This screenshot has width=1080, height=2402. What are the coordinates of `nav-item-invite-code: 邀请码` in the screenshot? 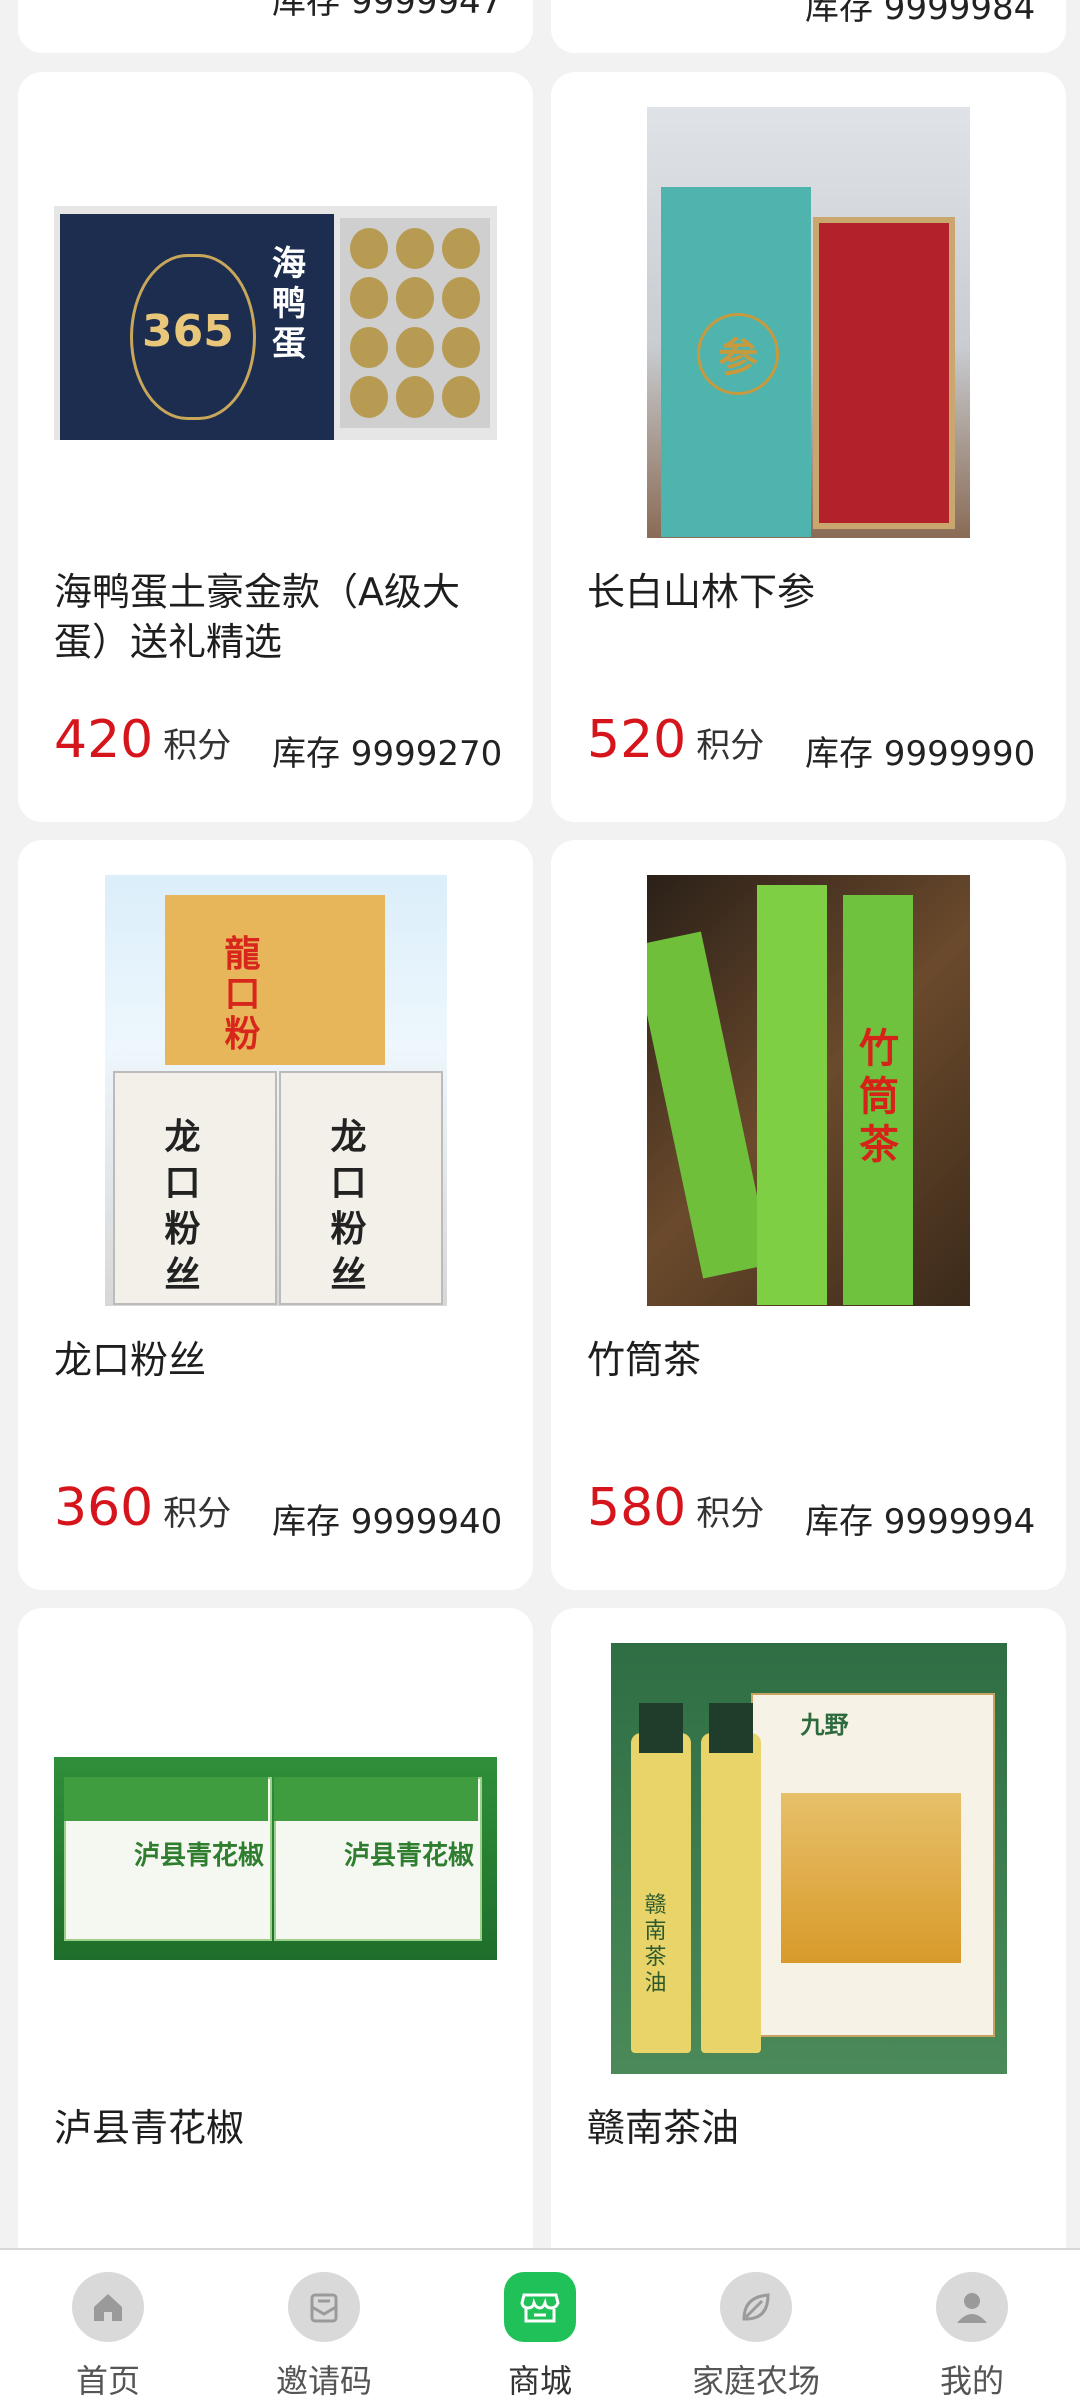 It's located at (324, 2326).